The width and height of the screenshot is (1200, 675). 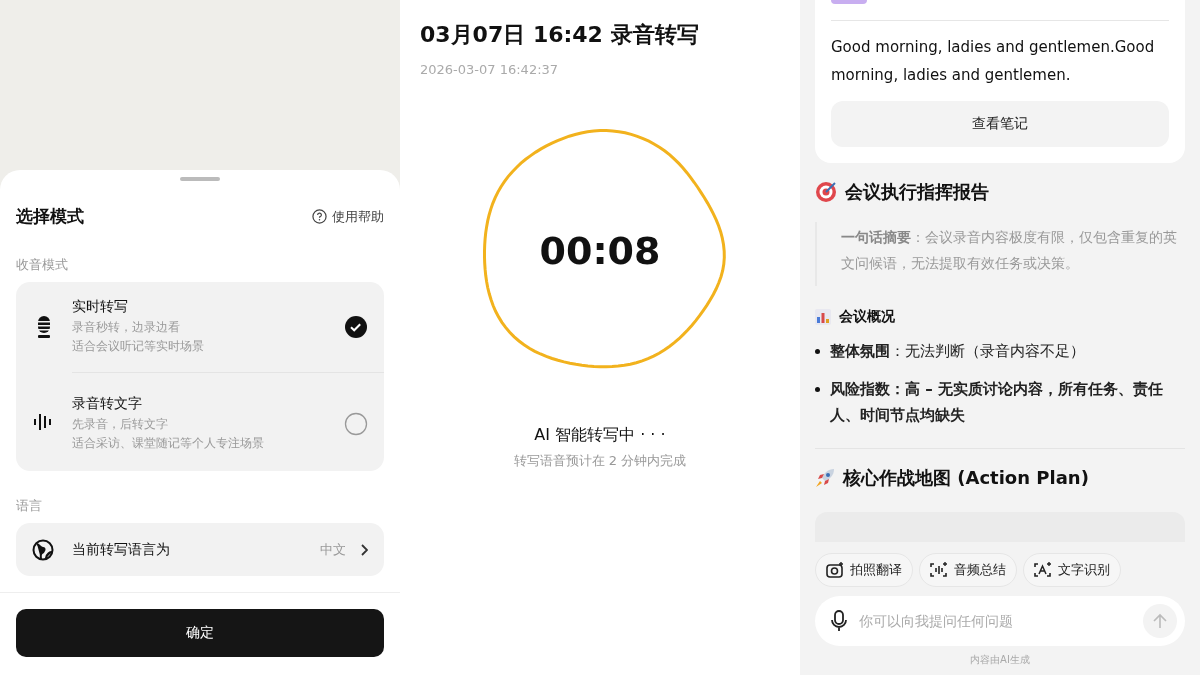 What do you see at coordinates (333, 549) in the screenshot?
I see `row-value: 中文` at bounding box center [333, 549].